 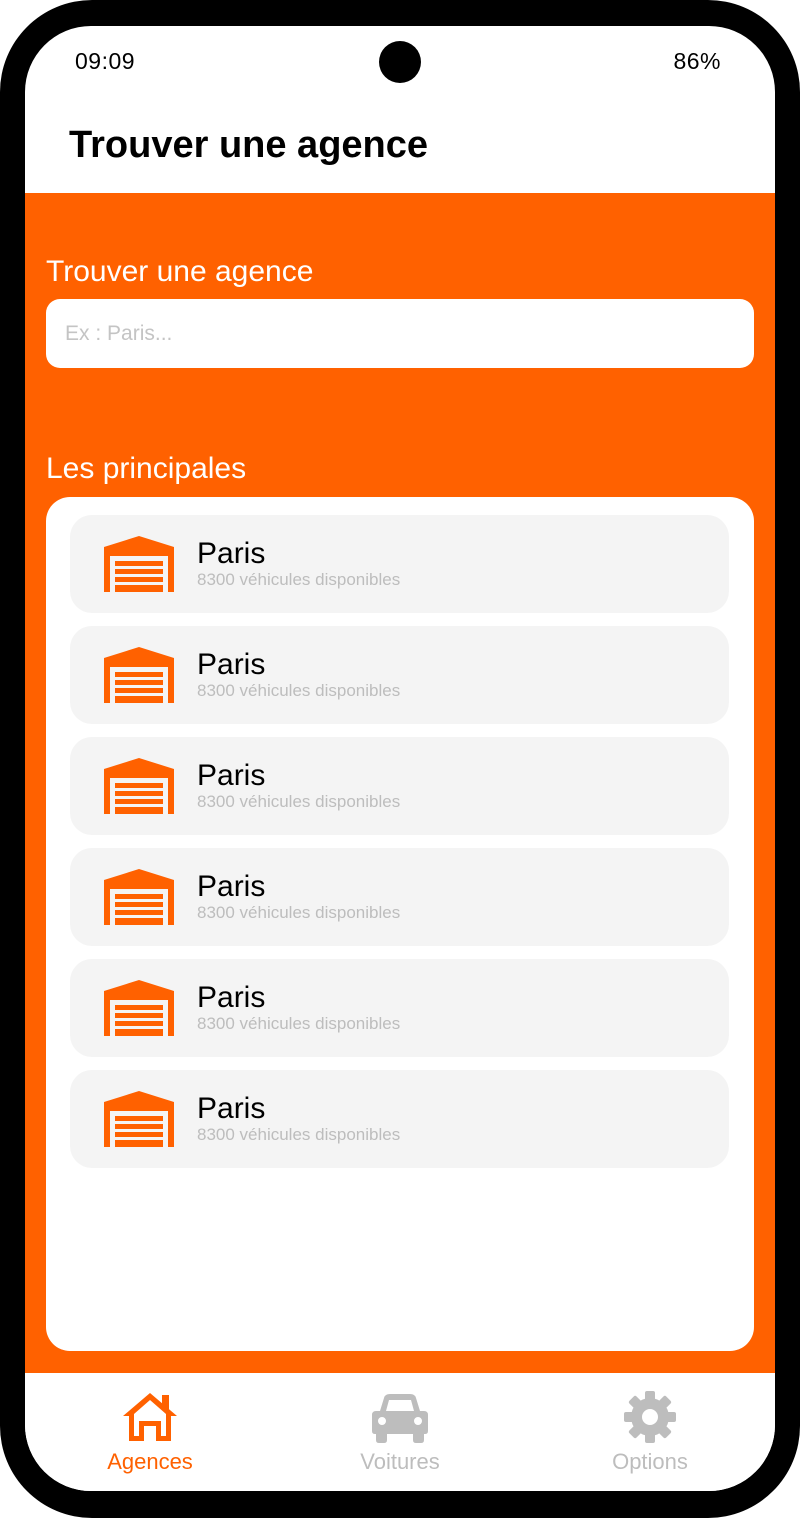 What do you see at coordinates (180, 271) in the screenshot?
I see `search-label: Trouver une agence` at bounding box center [180, 271].